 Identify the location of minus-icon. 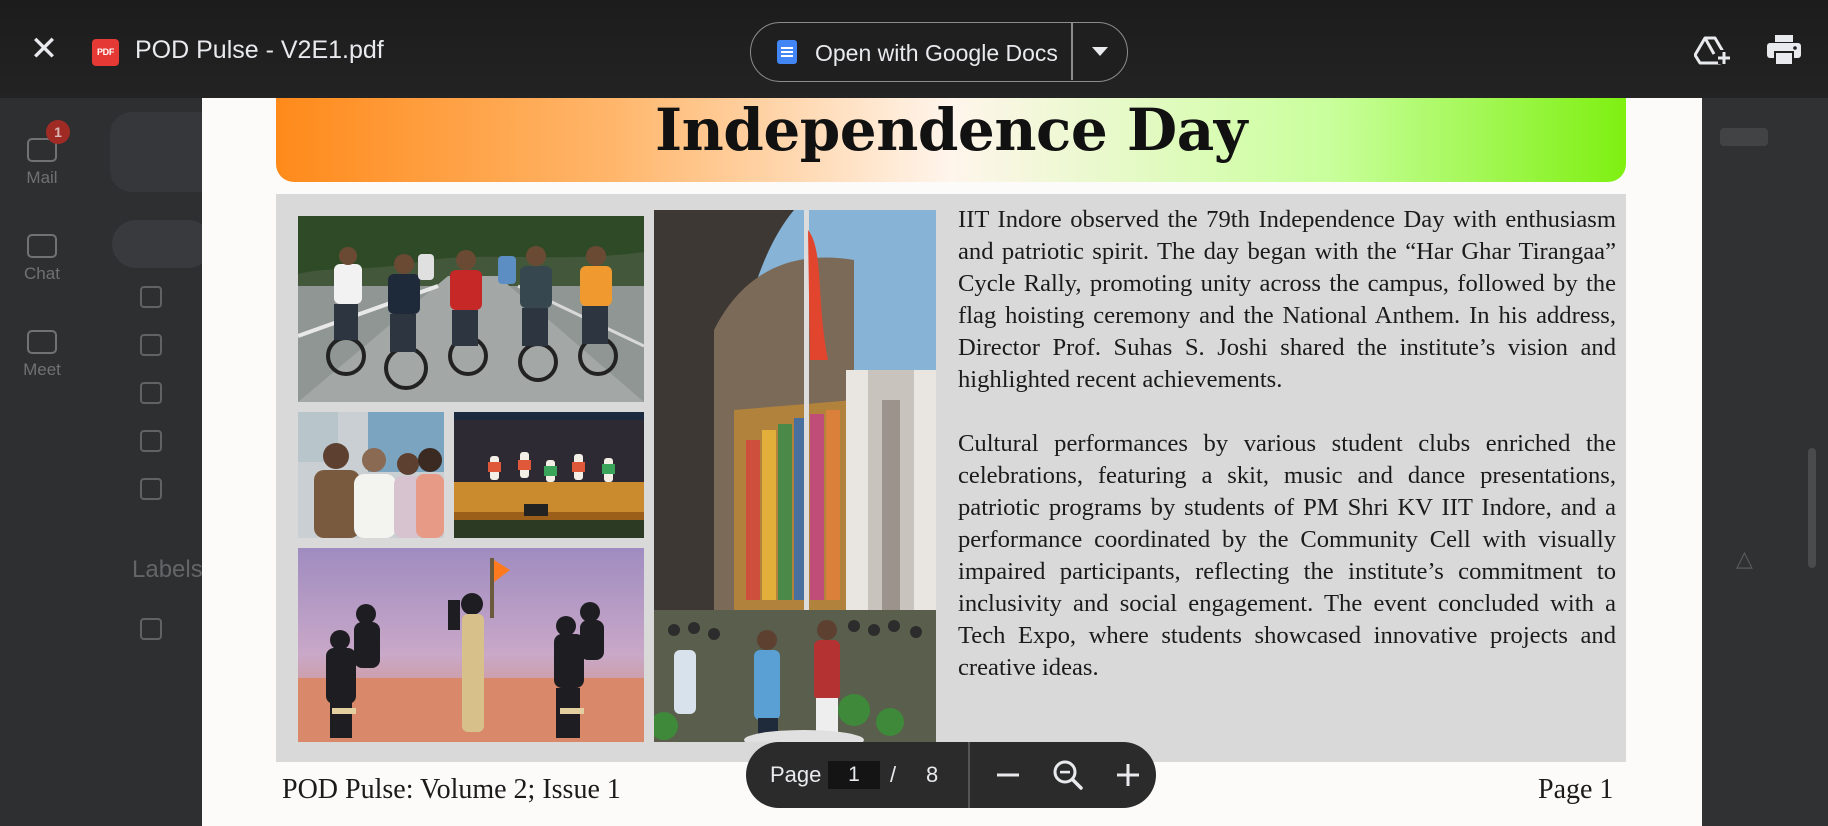
(1008, 775).